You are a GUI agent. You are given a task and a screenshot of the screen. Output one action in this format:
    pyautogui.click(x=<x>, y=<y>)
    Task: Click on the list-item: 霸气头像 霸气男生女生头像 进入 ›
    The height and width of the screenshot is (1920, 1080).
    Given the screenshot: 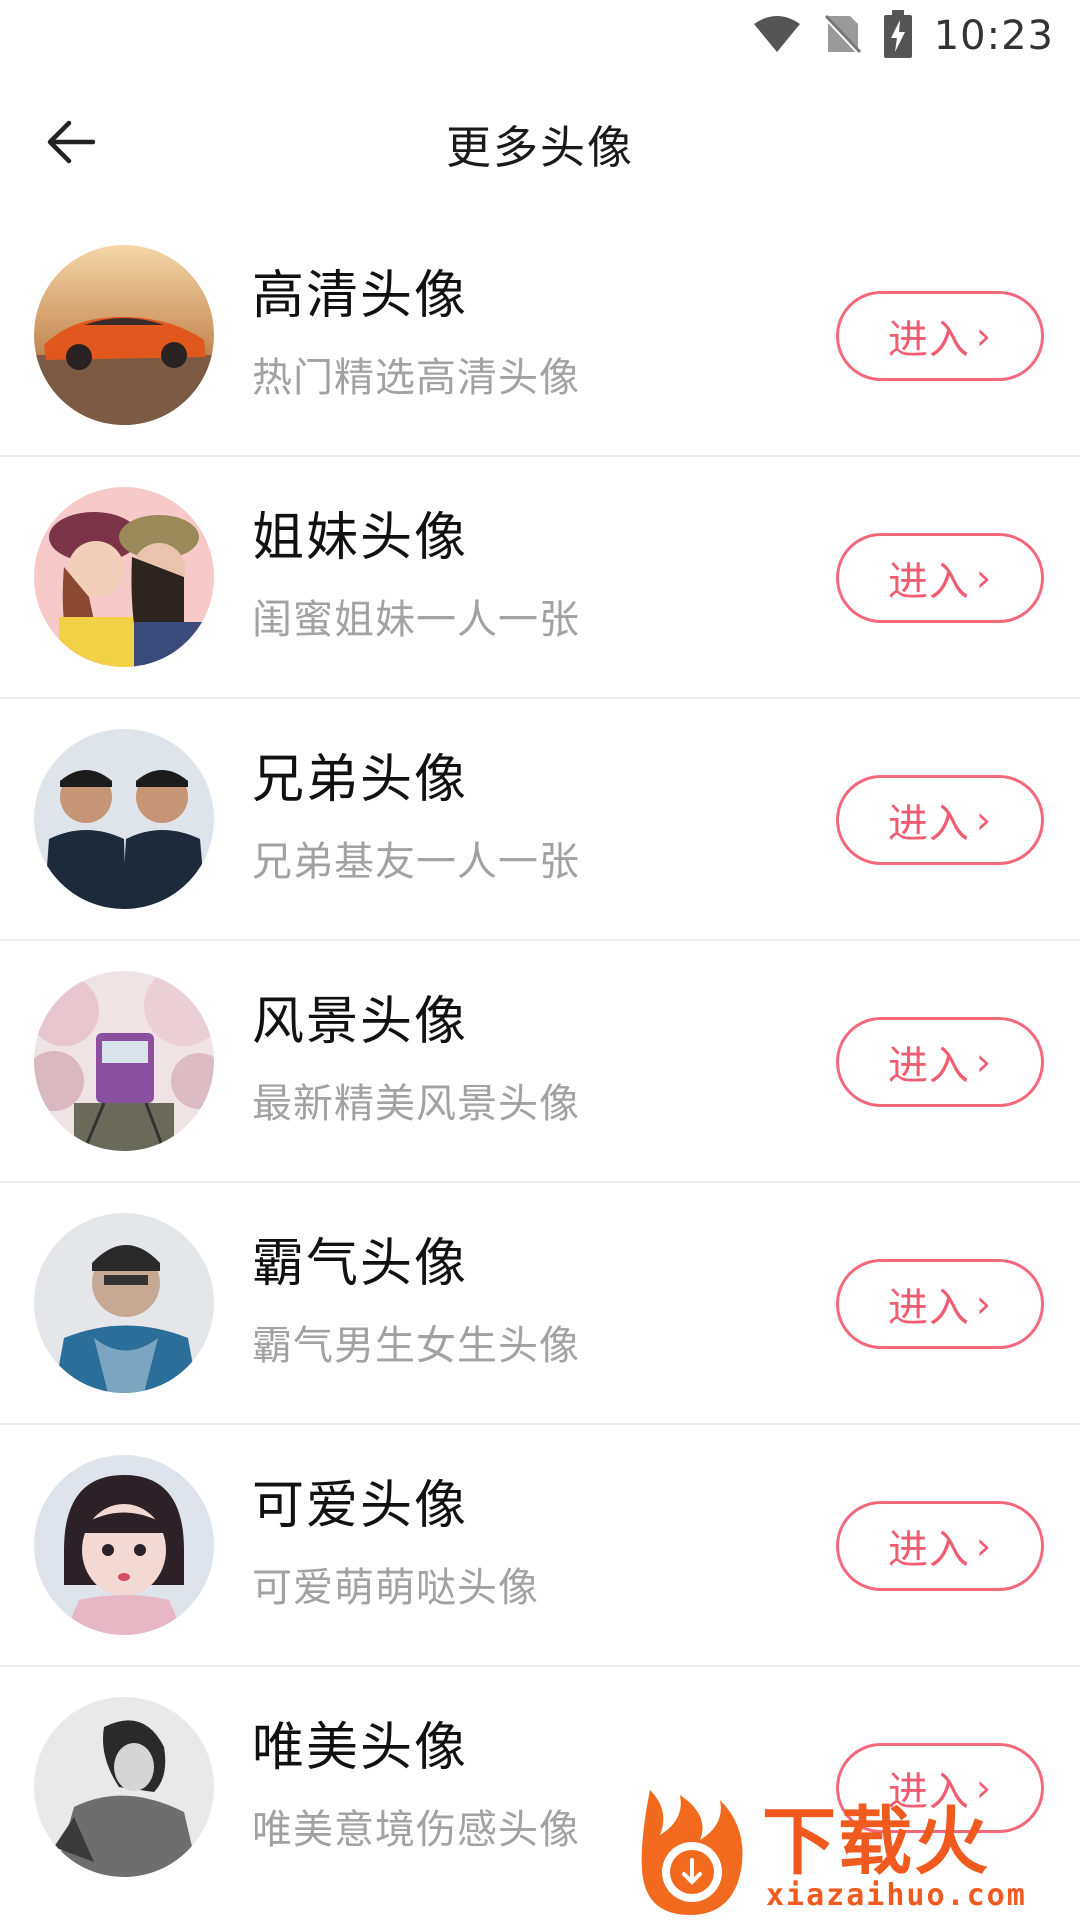 What is the action you would take?
    pyautogui.click(x=540, y=1304)
    